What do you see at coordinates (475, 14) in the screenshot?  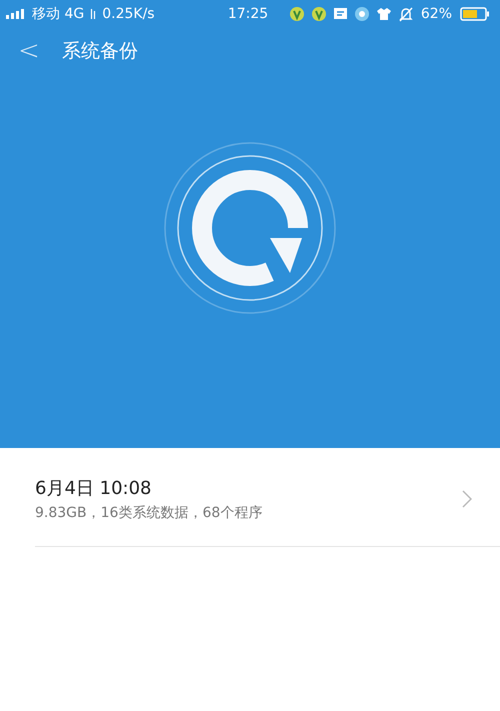 I see `battery-icon` at bounding box center [475, 14].